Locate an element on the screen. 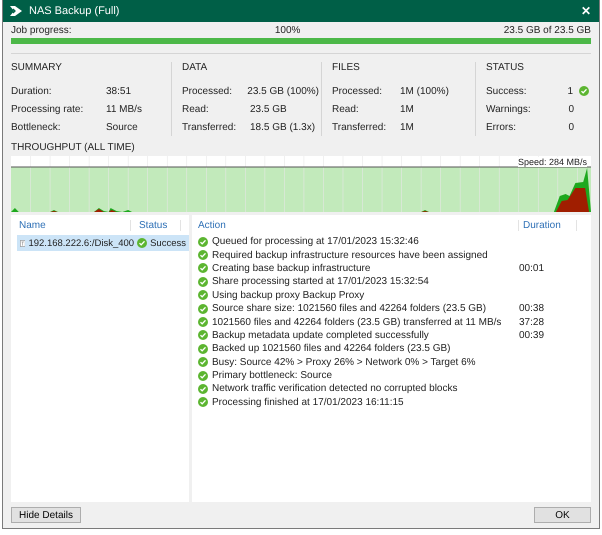  stat-value: 1M (100%) is located at coordinates (425, 91).